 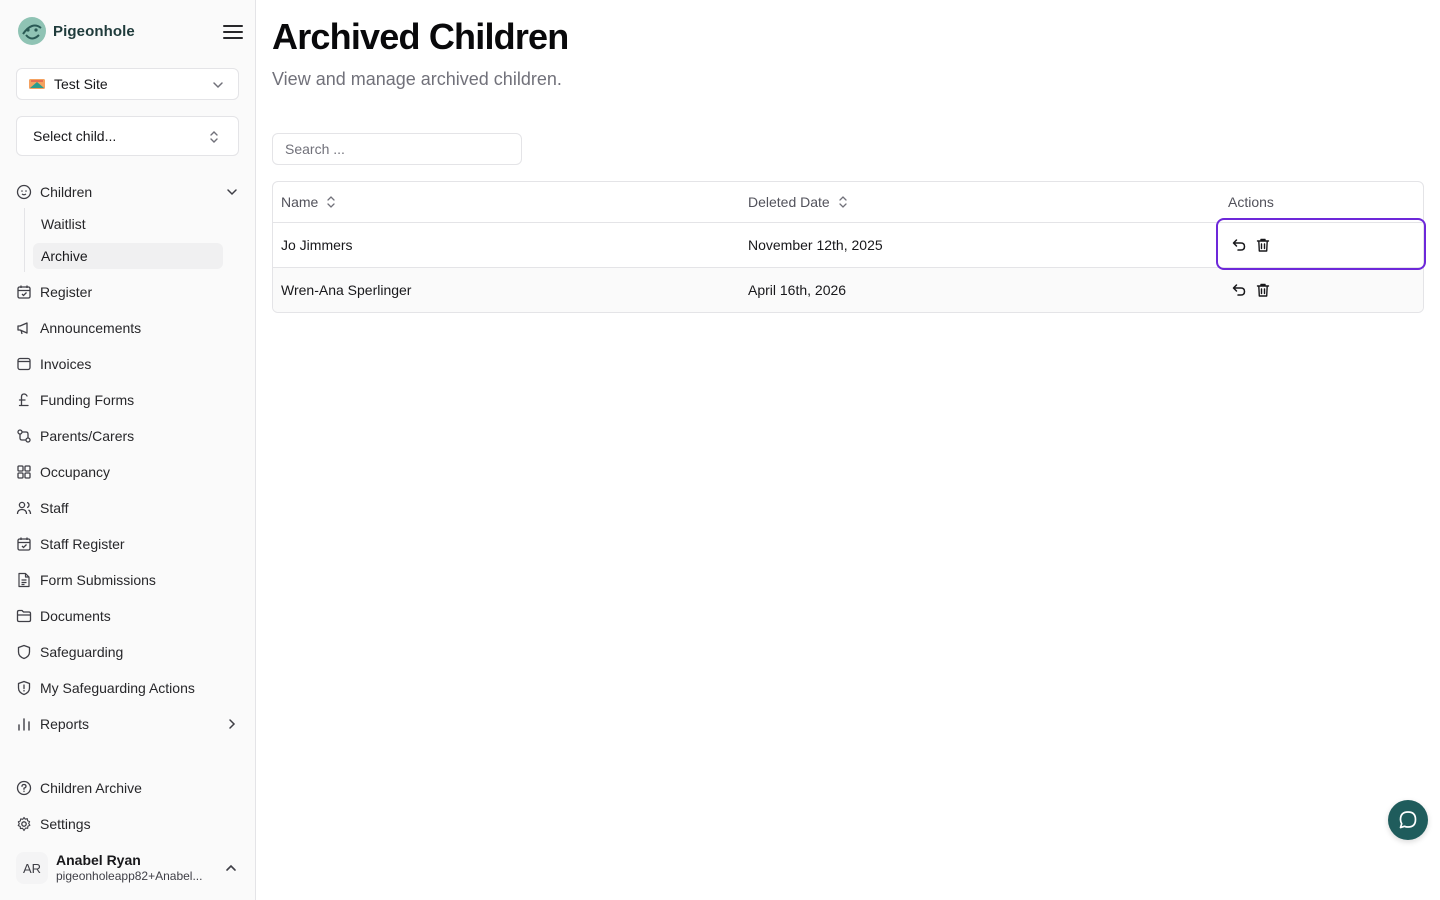 I want to click on nav-item-announcements: Announcements, so click(x=128, y=328).